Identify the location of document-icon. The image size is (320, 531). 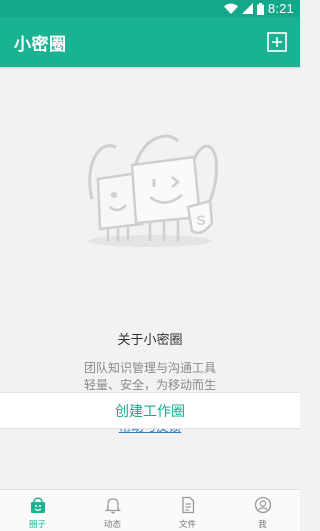
(188, 505).